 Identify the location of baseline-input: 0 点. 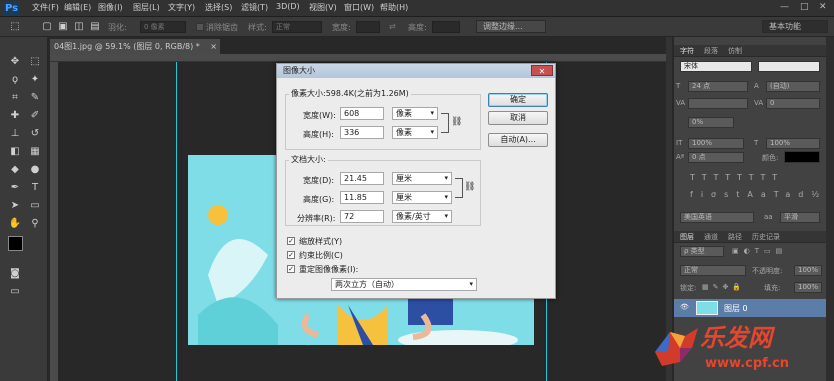
(716, 157).